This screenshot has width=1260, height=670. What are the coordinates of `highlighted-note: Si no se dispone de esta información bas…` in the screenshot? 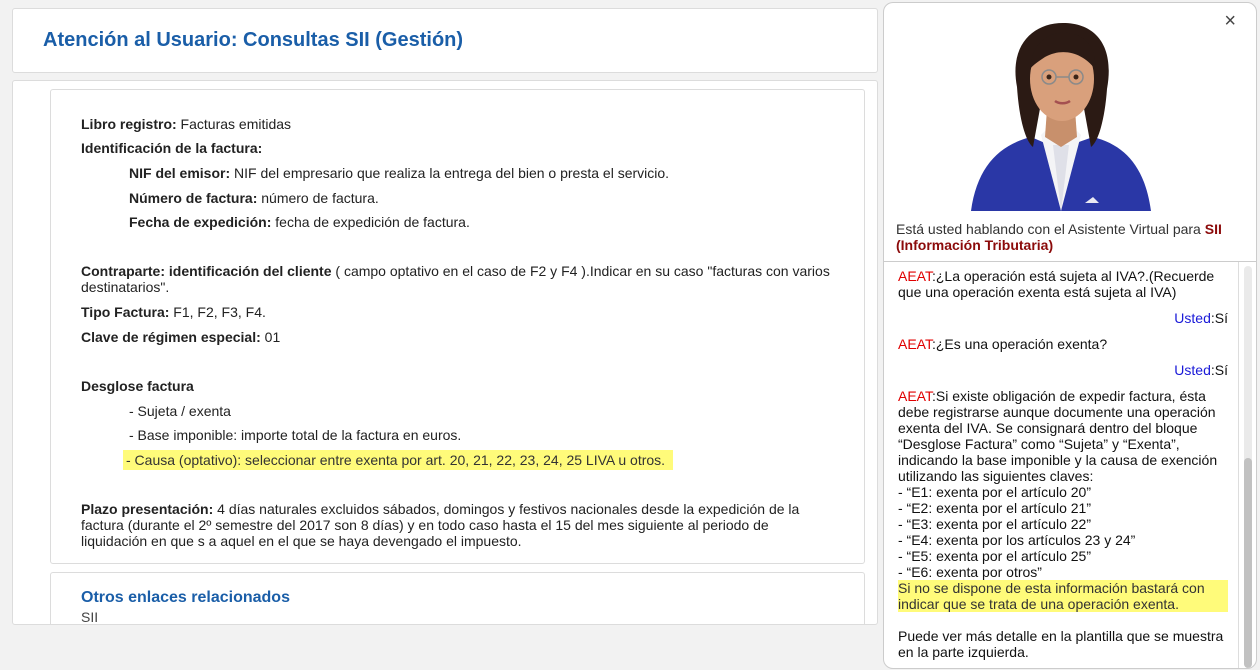 It's located at (1063, 596).